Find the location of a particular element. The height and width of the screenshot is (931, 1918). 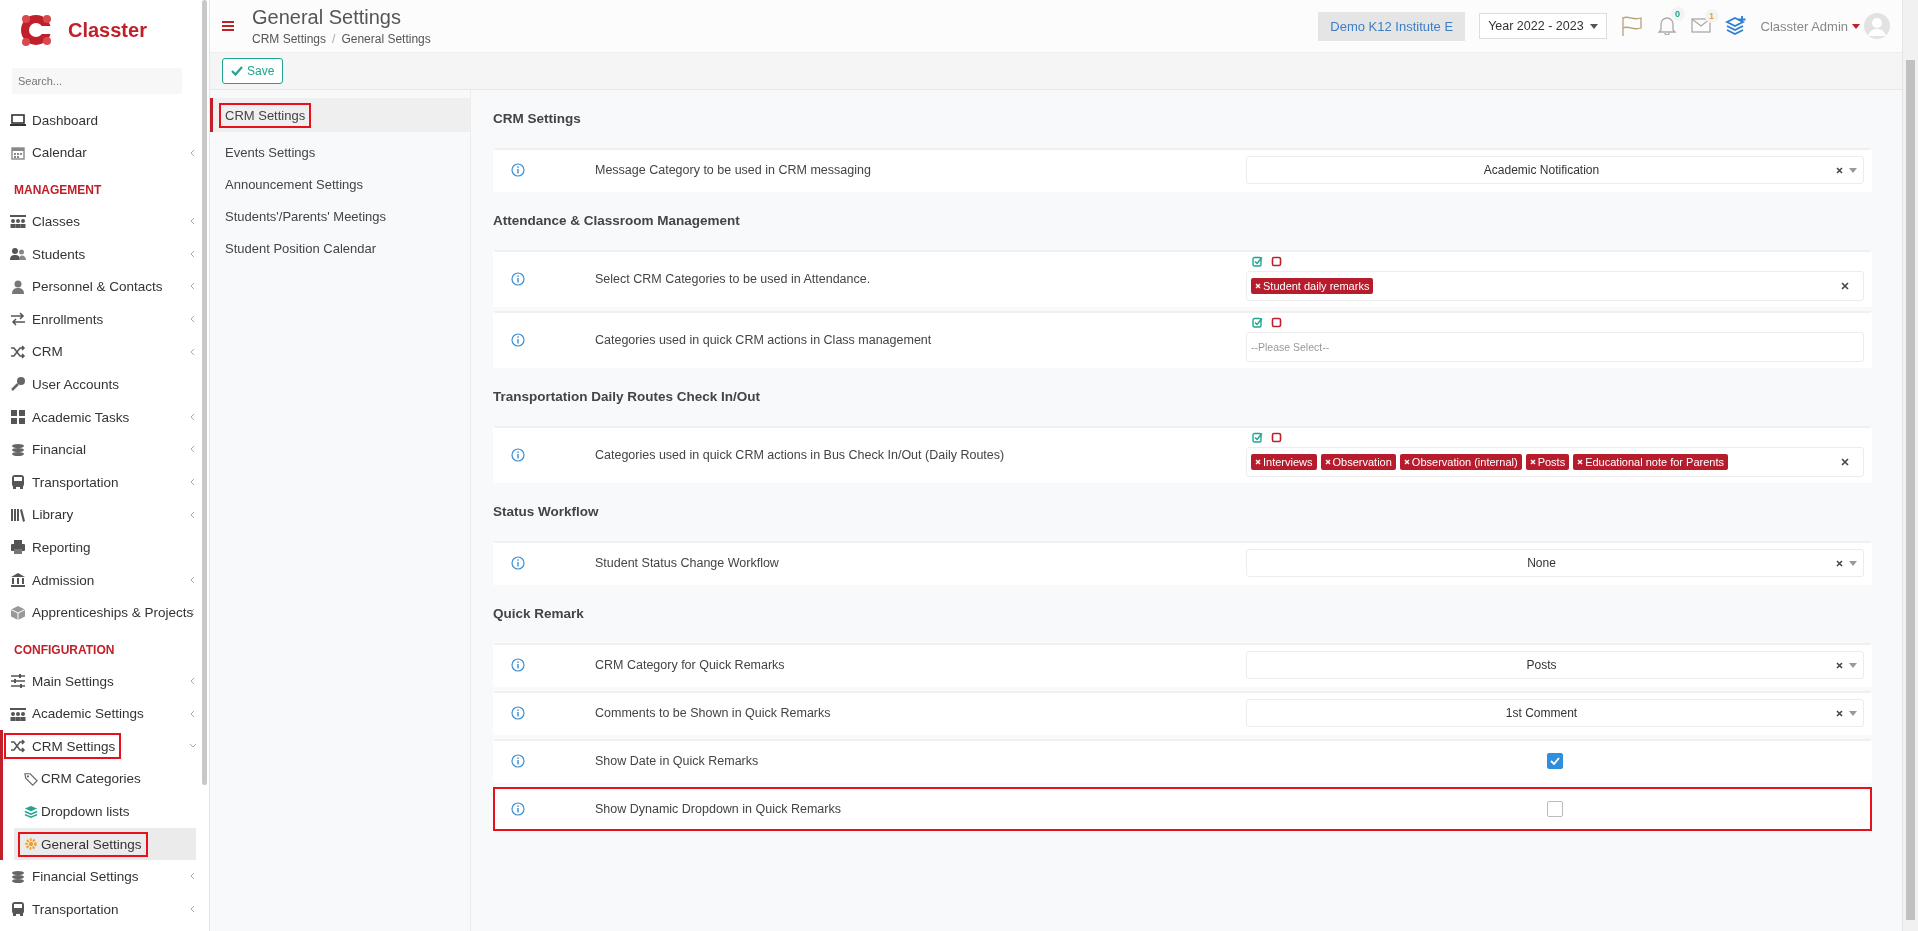

sidebar-subitem: General Settings is located at coordinates (83, 844).